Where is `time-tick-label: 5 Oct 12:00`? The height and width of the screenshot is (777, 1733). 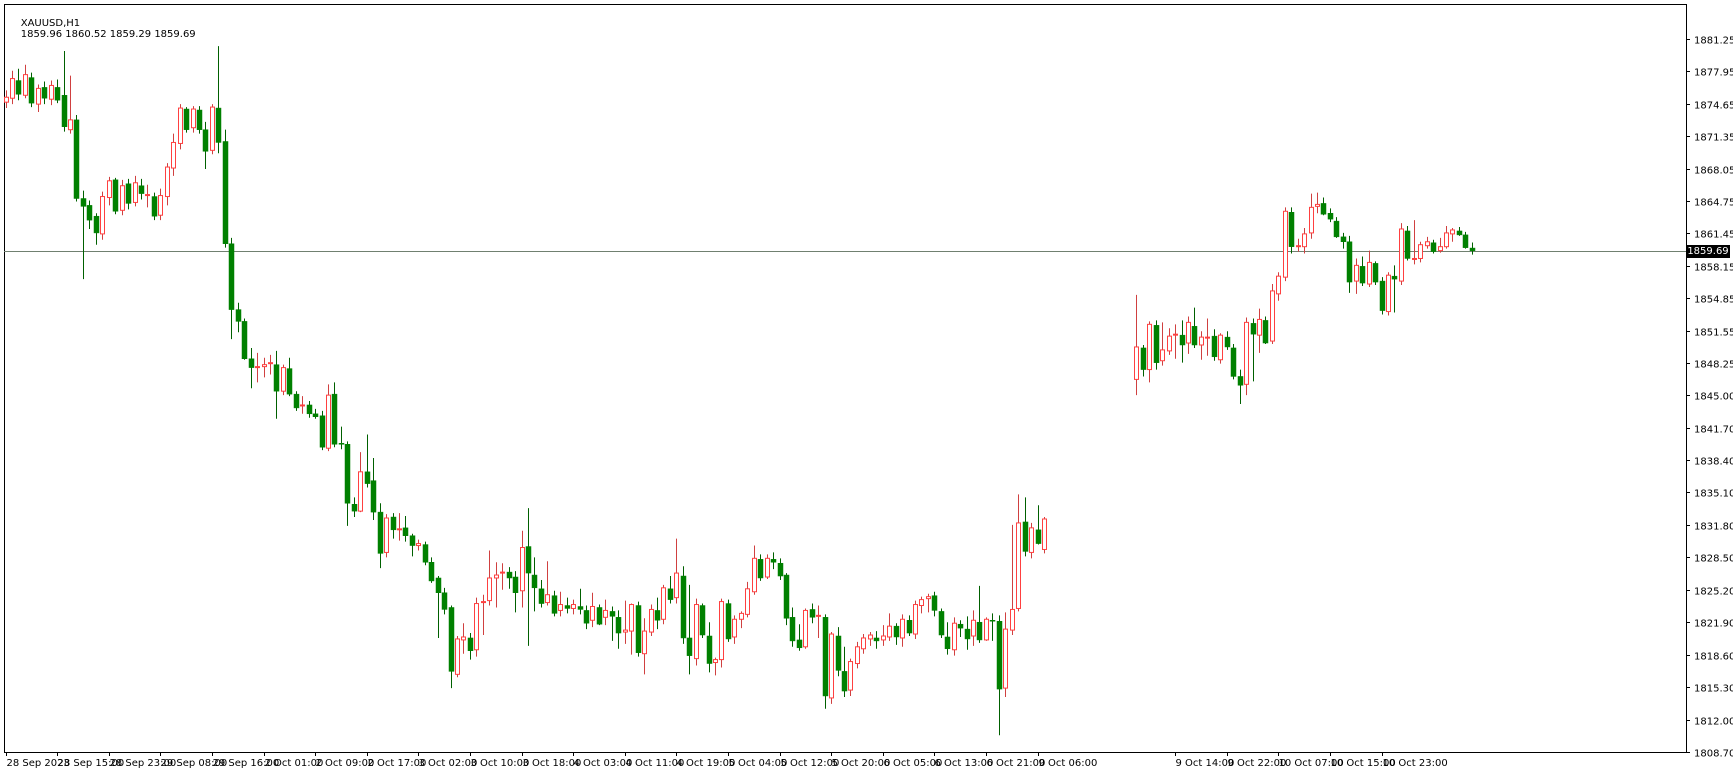
time-tick-label: 5 Oct 12:00 is located at coordinates (810, 763).